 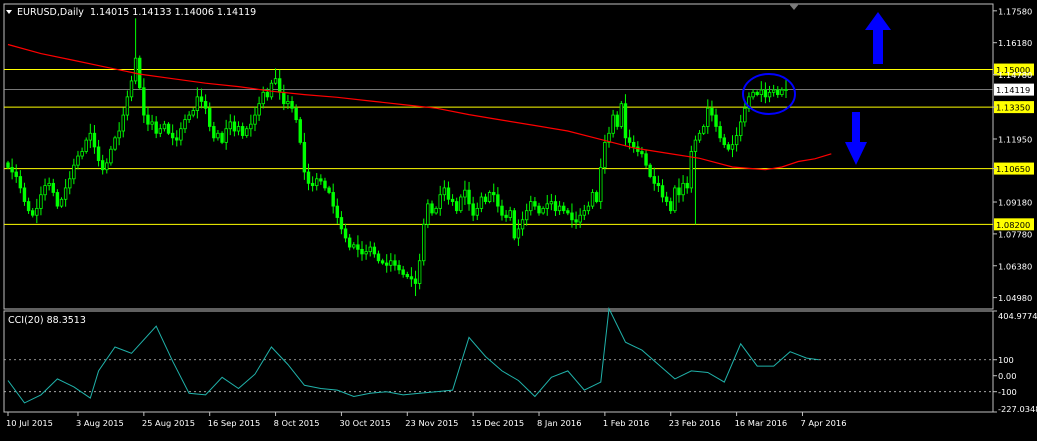 I want to click on cci-label: CCI(20) 88.3513, so click(x=47, y=320).